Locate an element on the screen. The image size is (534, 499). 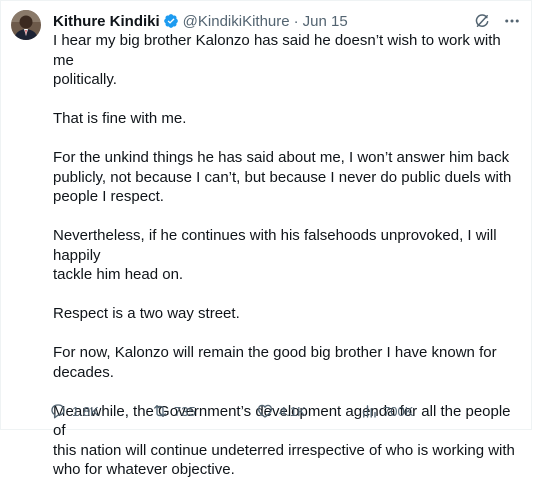
tweet-paragraph: That is fine with me. is located at coordinates (120, 118).